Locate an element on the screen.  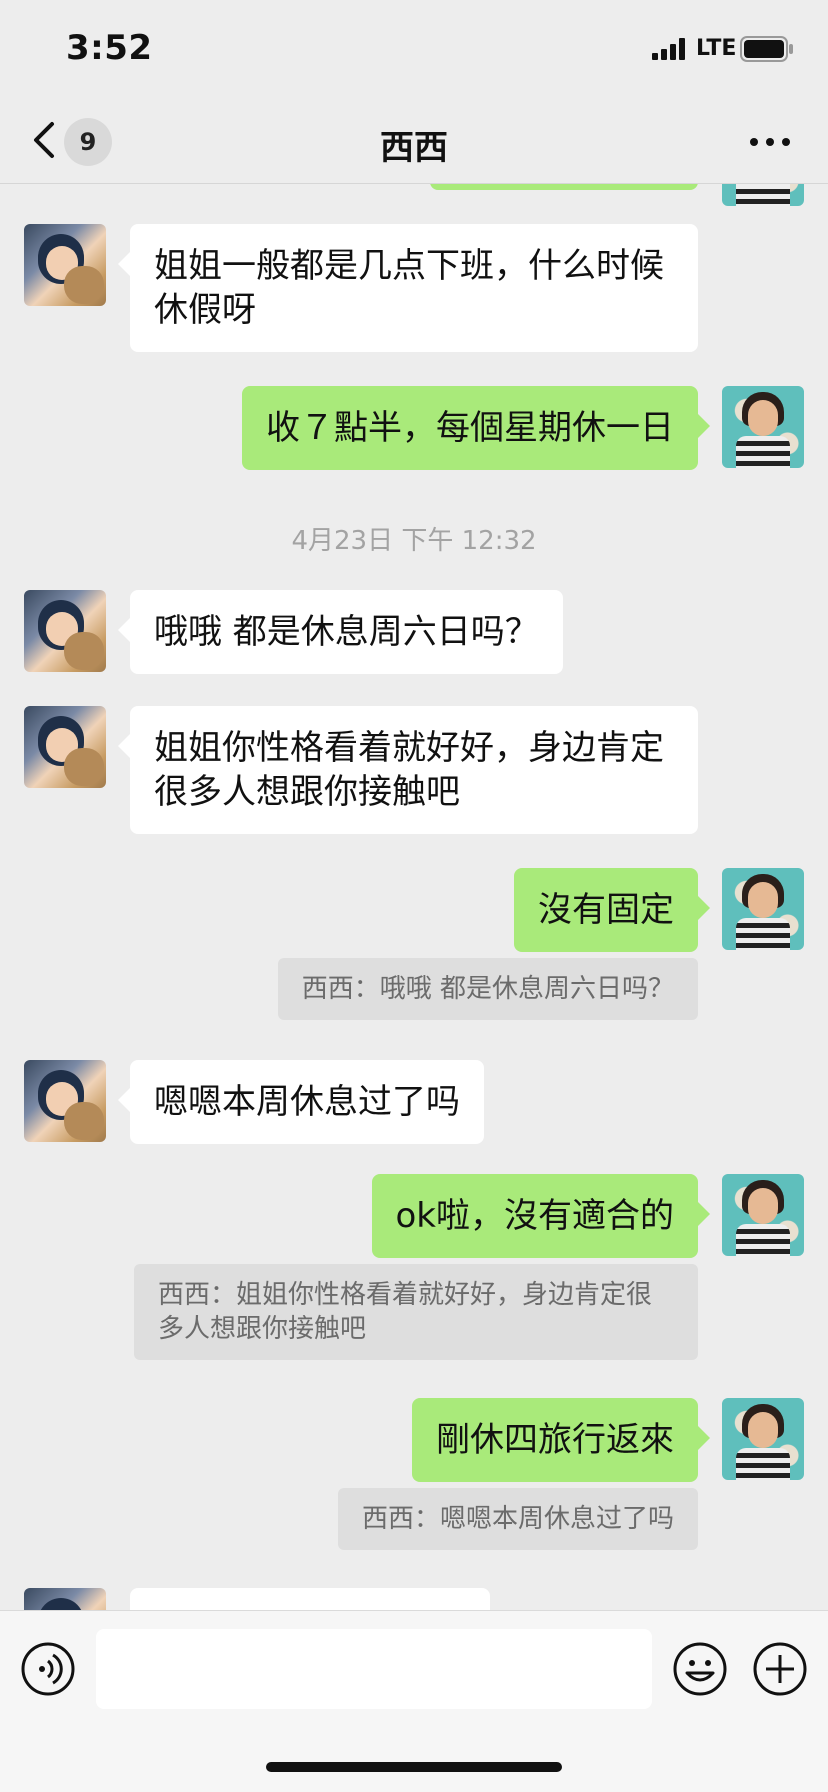
chat-header: 9 西西 is located at coordinates (414, 142).